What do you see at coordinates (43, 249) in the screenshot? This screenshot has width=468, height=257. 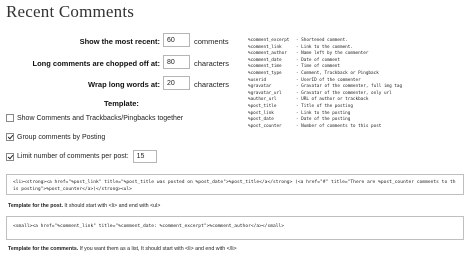 I see `comment-template-hint-bold: Template for the comments.` at bounding box center [43, 249].